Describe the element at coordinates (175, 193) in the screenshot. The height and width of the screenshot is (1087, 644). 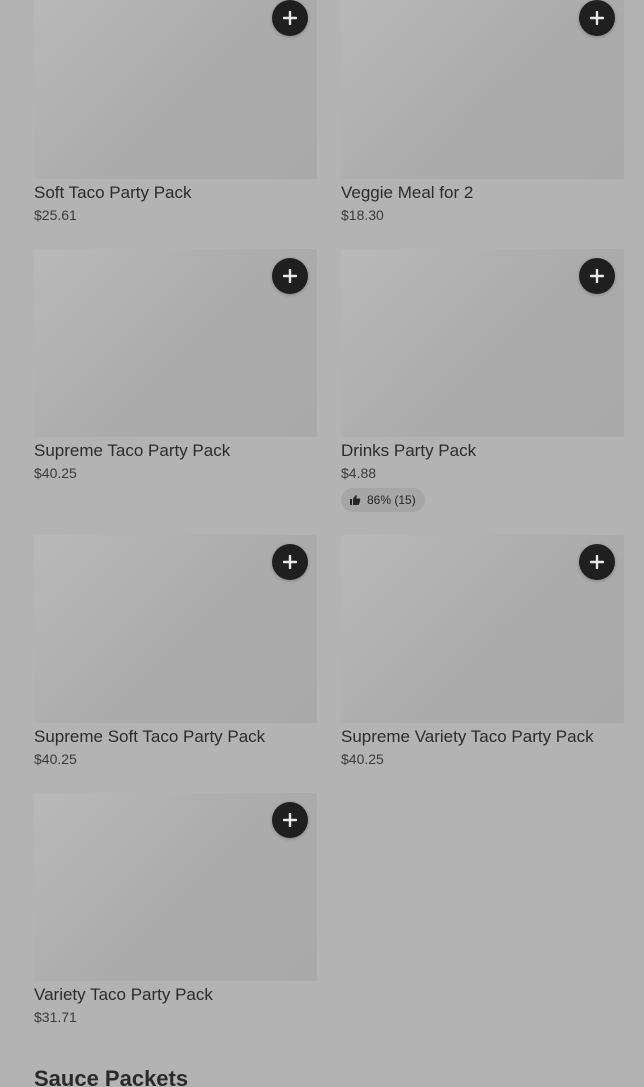
I see `product-name: Soft Taco Party Pack` at that location.